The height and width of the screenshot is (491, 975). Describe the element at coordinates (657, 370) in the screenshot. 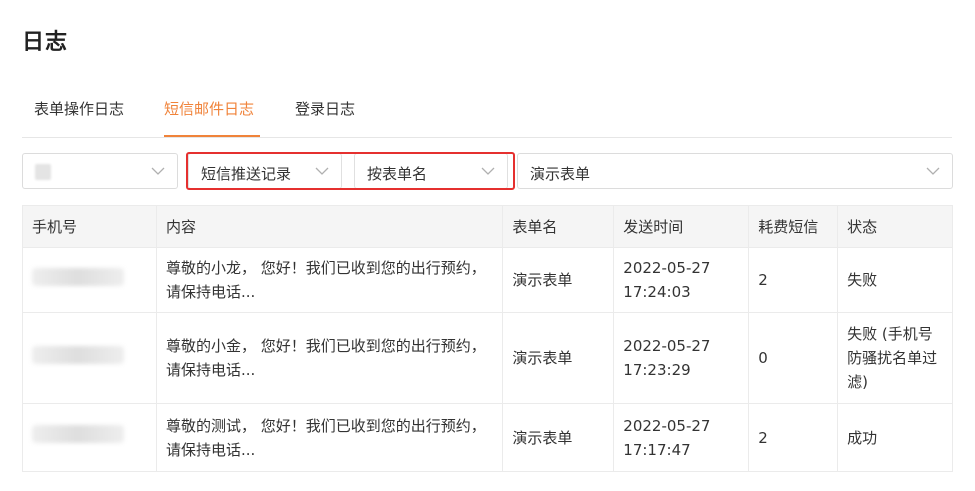

I see `send-time: 17:23:29` at that location.